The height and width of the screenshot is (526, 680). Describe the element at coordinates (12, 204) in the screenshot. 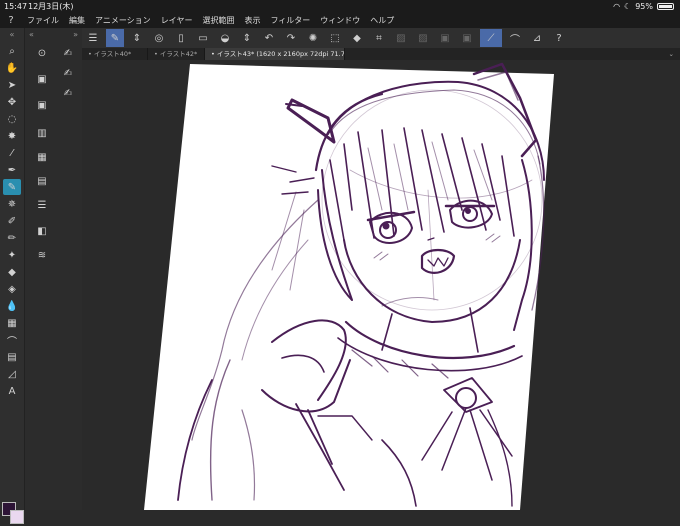

I see `brush-tool-icon: ✵` at that location.